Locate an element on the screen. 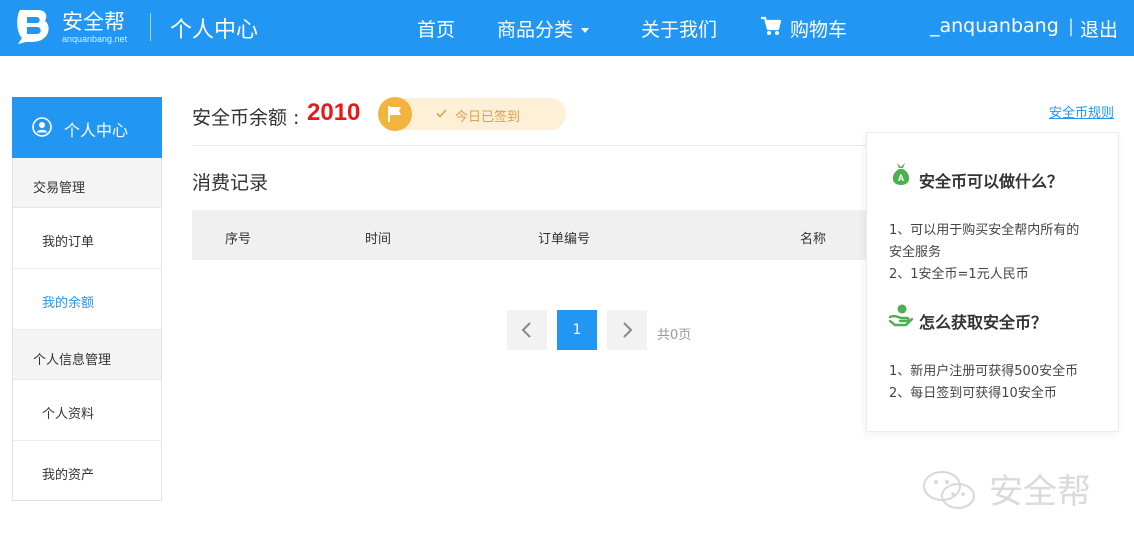 The width and height of the screenshot is (1134, 544). balance-value: 2010 is located at coordinates (334, 112).